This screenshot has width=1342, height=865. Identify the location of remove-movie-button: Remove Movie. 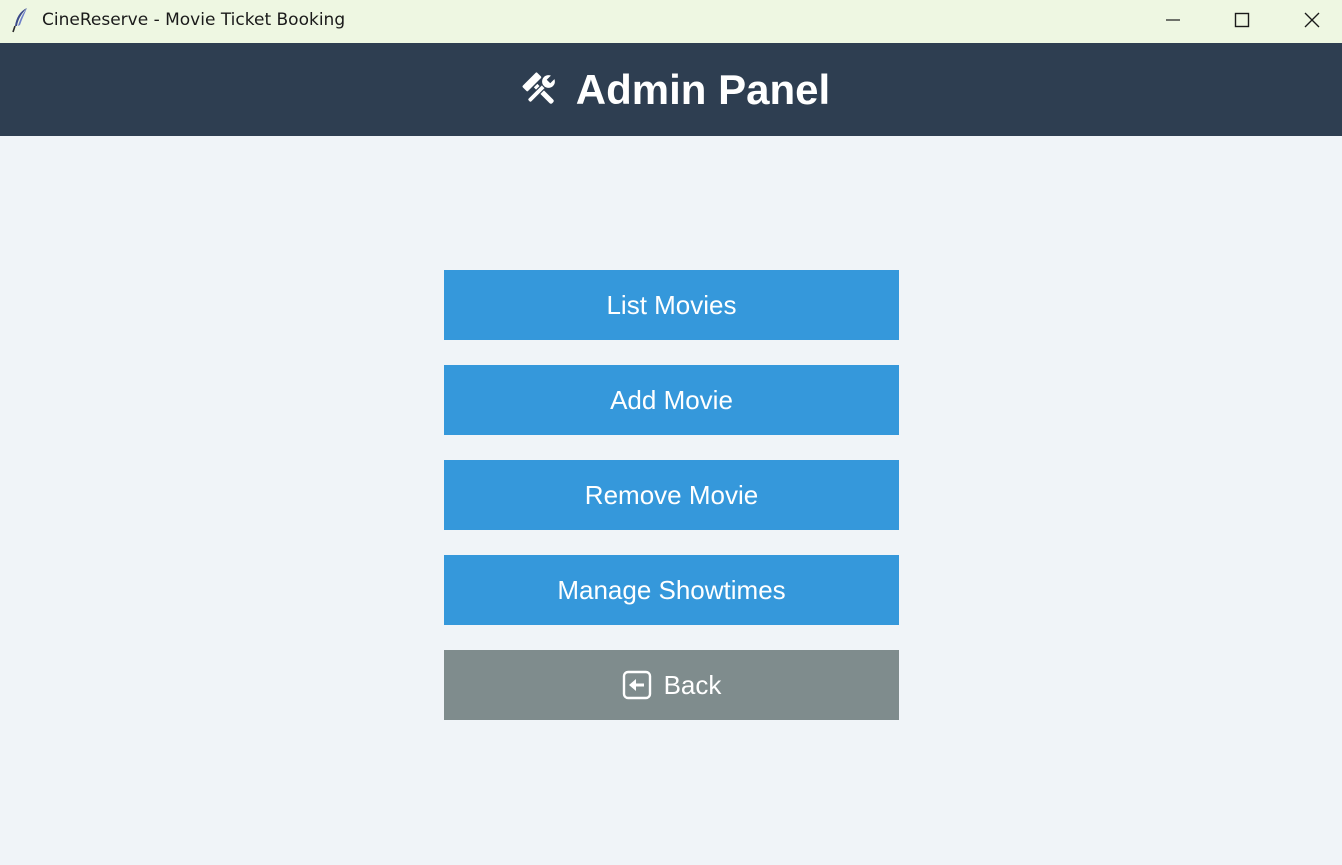
(671, 495).